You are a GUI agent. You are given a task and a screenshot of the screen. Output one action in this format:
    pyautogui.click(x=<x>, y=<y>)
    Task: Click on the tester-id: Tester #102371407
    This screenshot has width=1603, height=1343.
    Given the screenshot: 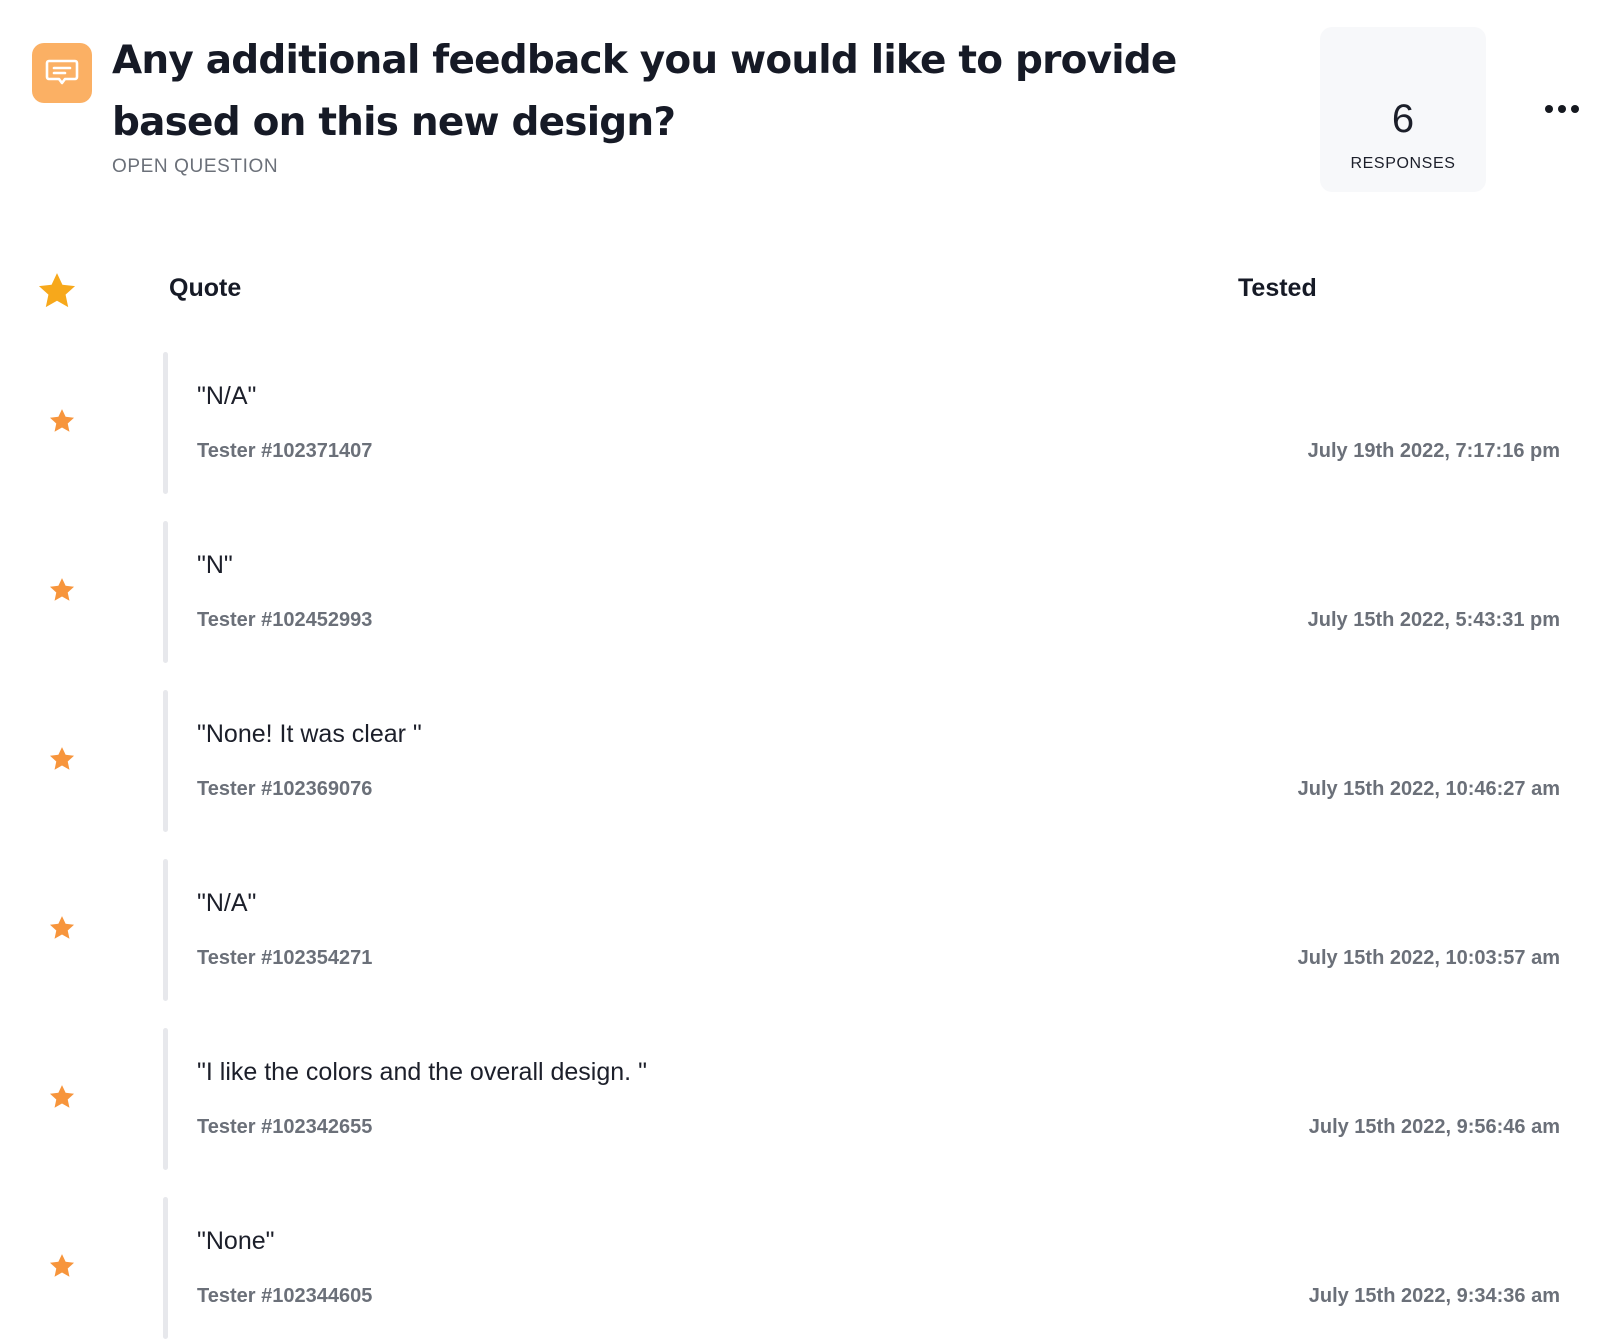 What is the action you would take?
    pyautogui.click(x=284, y=451)
    